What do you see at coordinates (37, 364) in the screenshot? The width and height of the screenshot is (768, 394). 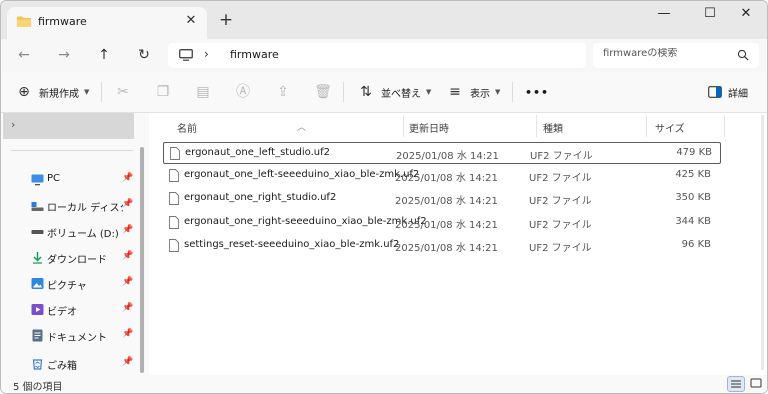 I see `recycle-bin-icon` at bounding box center [37, 364].